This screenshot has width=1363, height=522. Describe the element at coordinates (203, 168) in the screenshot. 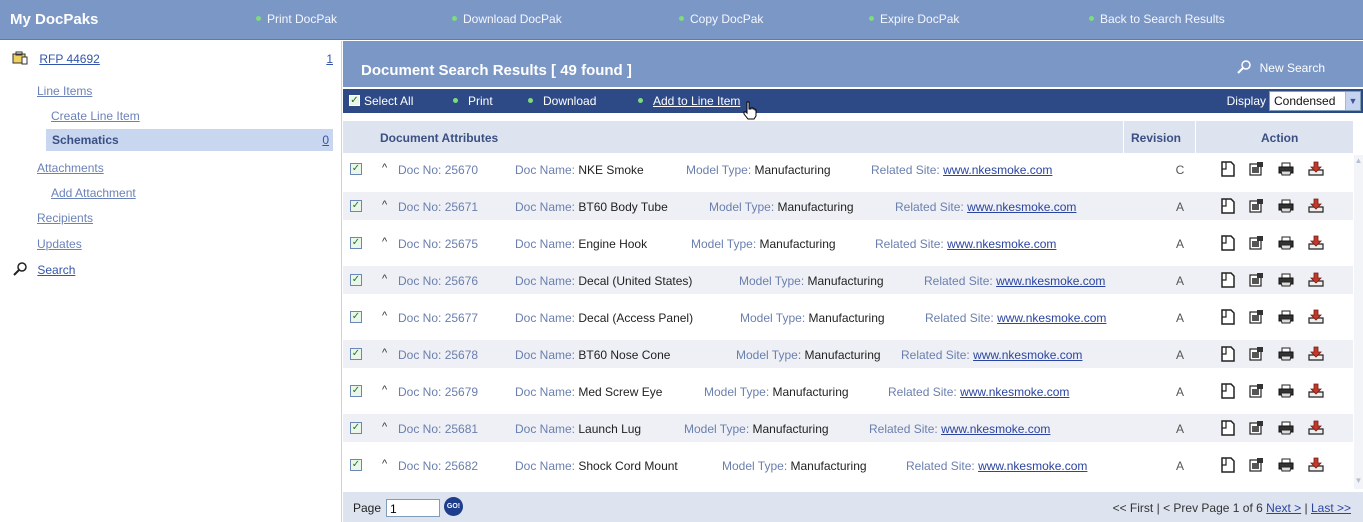

I see `sidebar-item-attachments: Attachments` at that location.